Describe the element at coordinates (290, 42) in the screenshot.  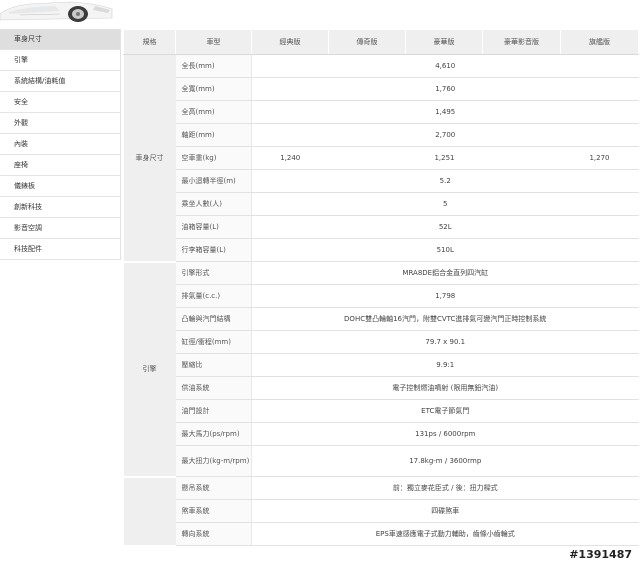
I see `header-trim: 經典版` at that location.